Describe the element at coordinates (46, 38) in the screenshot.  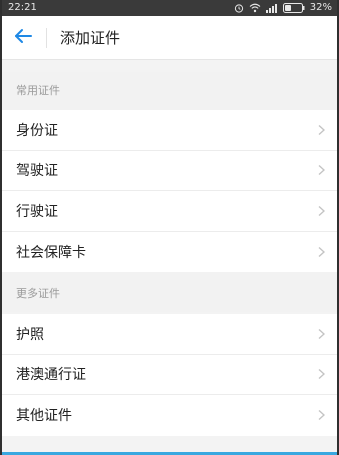
I see `header-divider` at that location.